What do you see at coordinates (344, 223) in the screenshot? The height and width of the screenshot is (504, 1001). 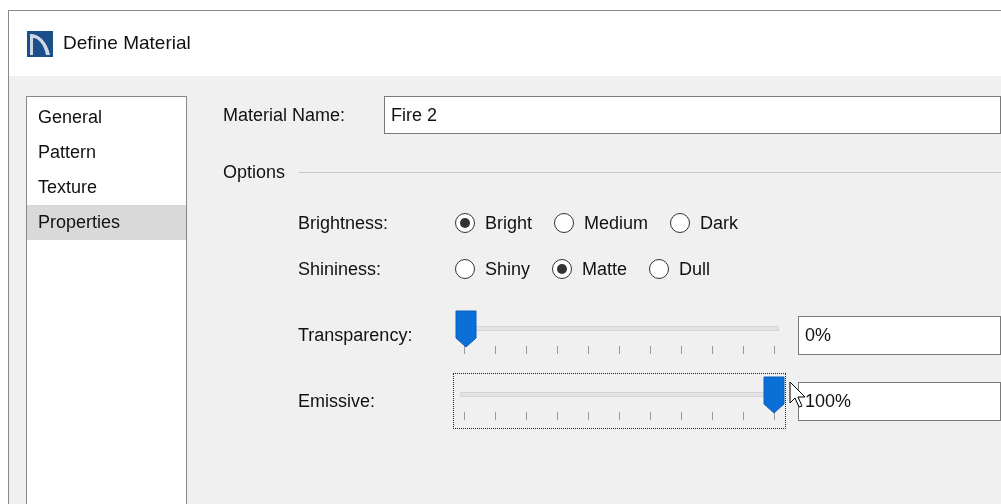 I see `option-label: Brightness:` at bounding box center [344, 223].